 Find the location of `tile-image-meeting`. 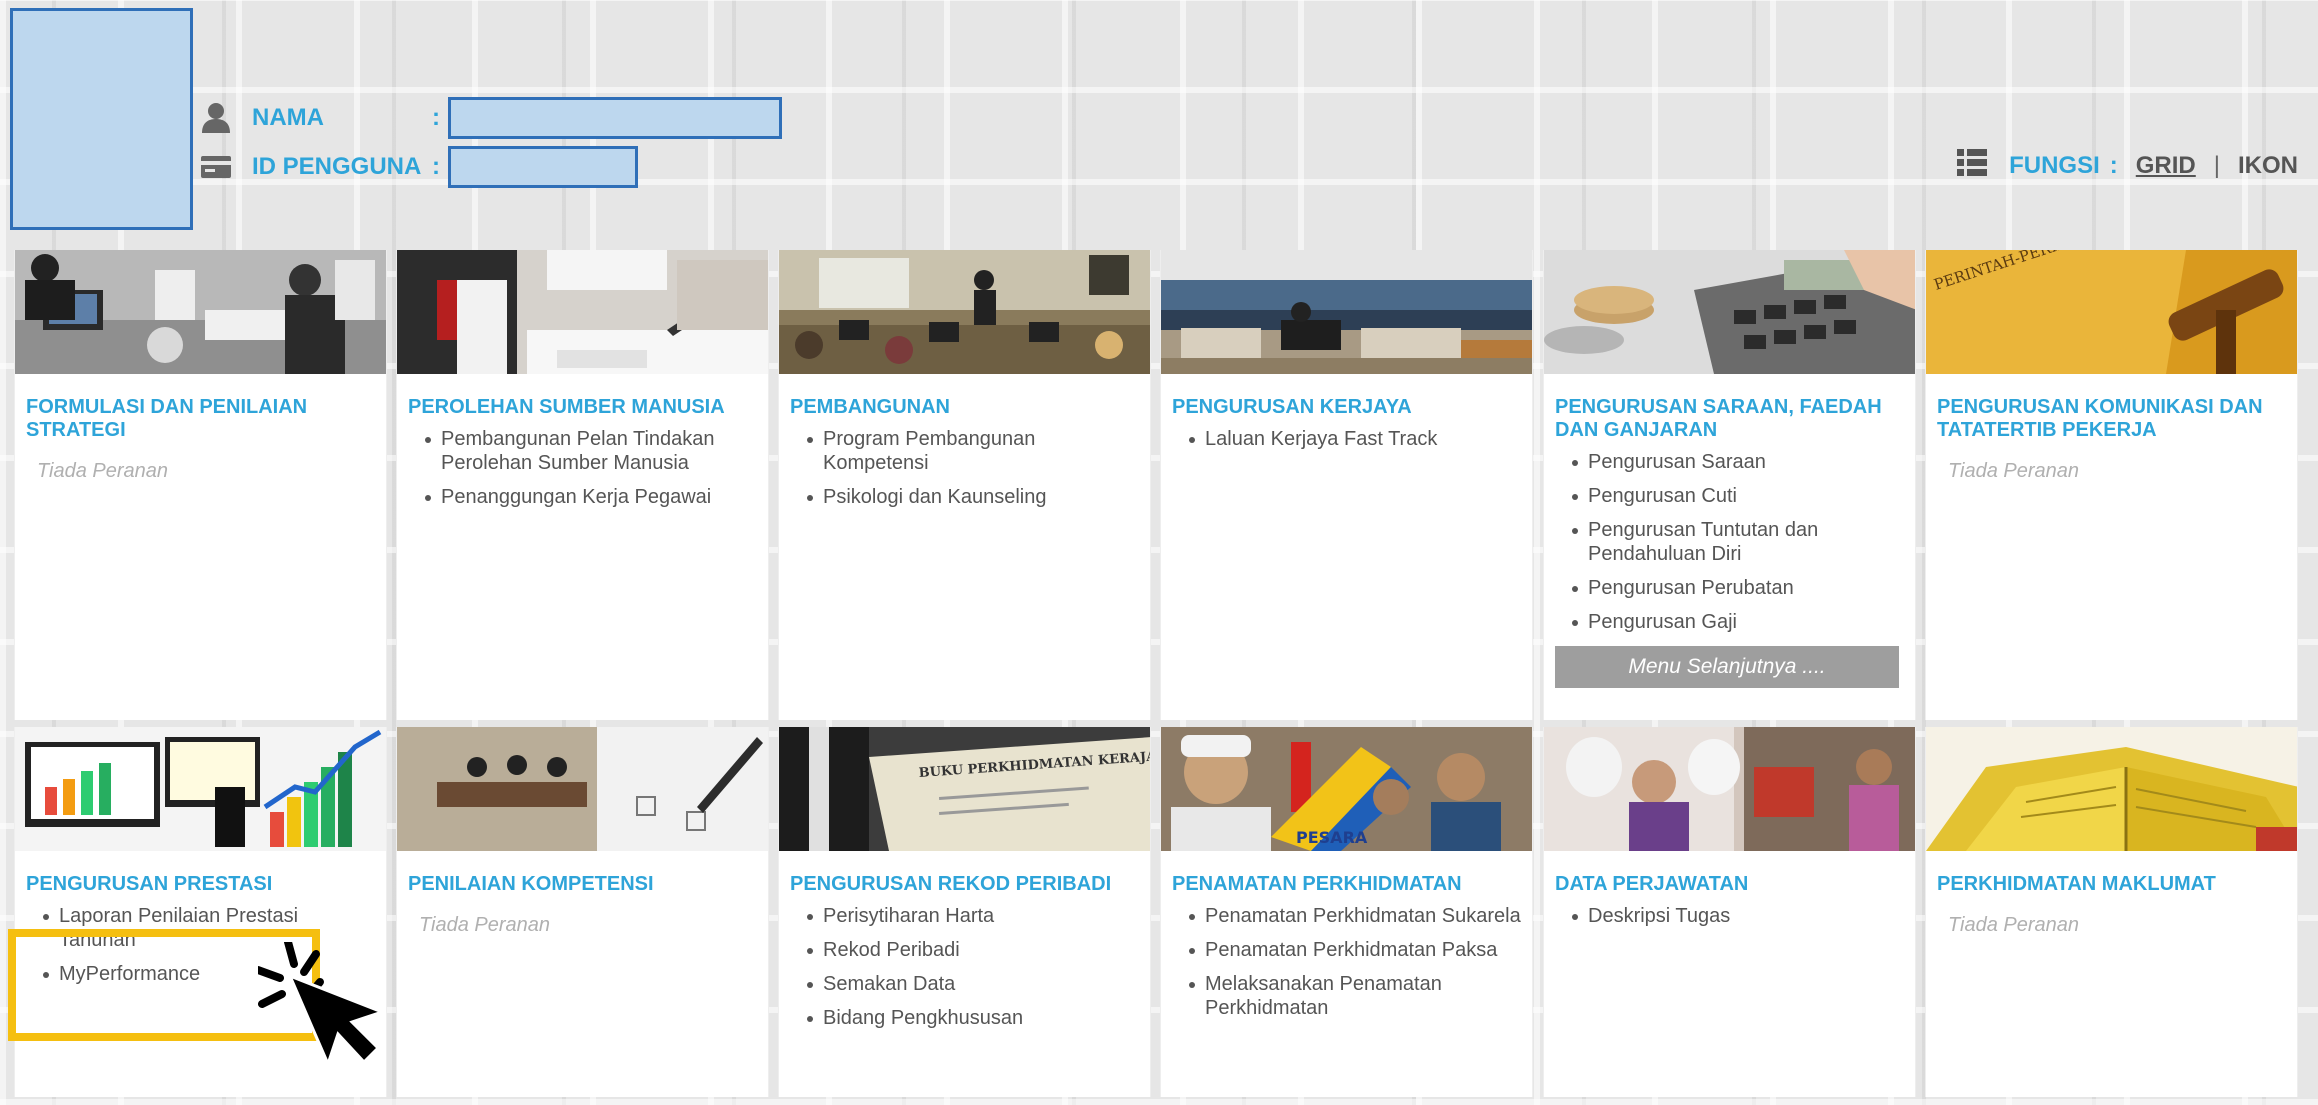

tile-image-meeting is located at coordinates (200, 312).